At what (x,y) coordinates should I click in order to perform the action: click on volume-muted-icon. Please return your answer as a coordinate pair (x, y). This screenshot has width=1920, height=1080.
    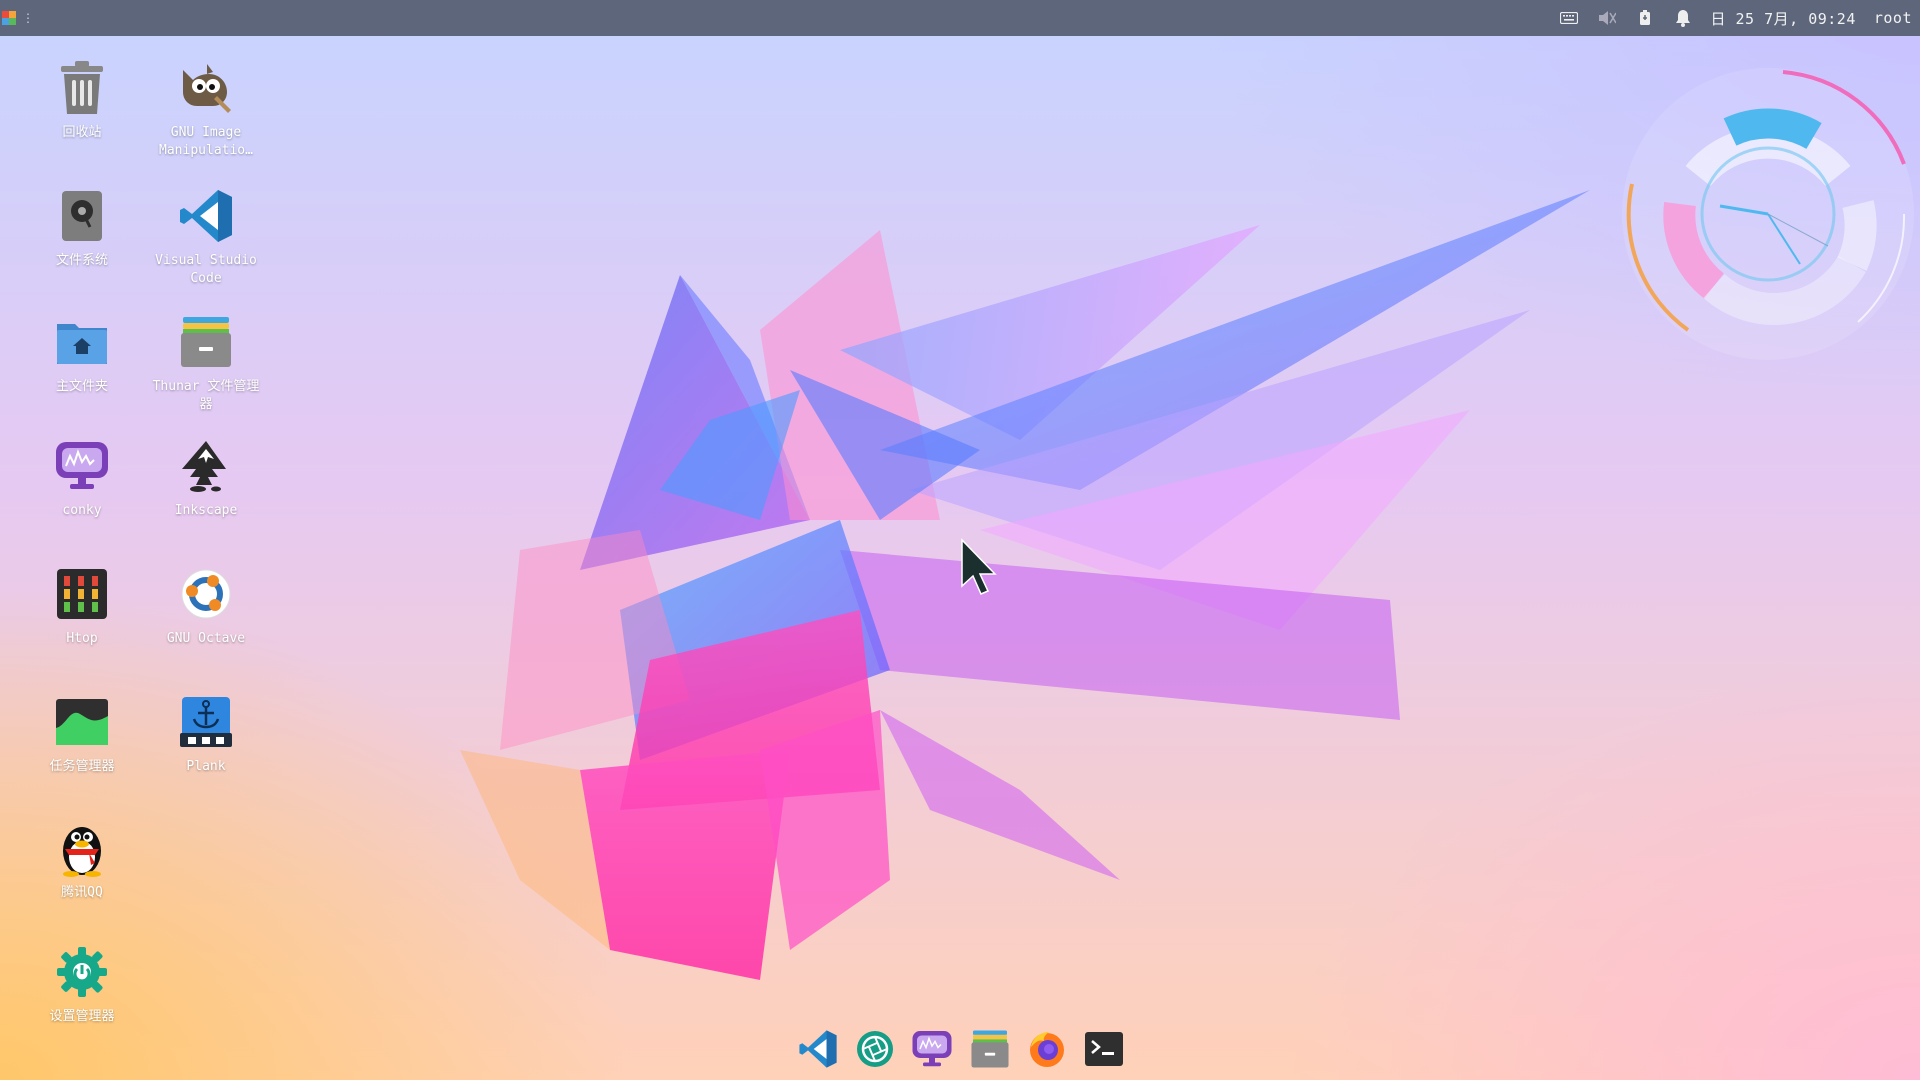
    Looking at the image, I should click on (1607, 18).